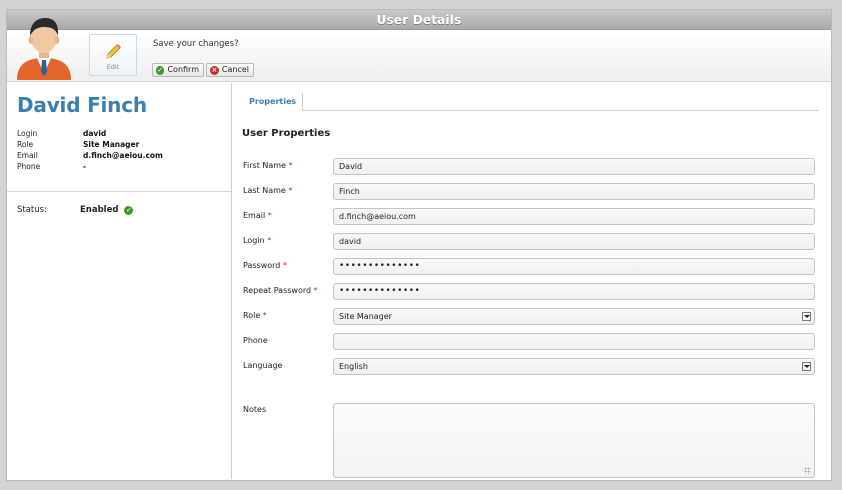 The height and width of the screenshot is (490, 842). I want to click on info-key: Phone, so click(29, 166).